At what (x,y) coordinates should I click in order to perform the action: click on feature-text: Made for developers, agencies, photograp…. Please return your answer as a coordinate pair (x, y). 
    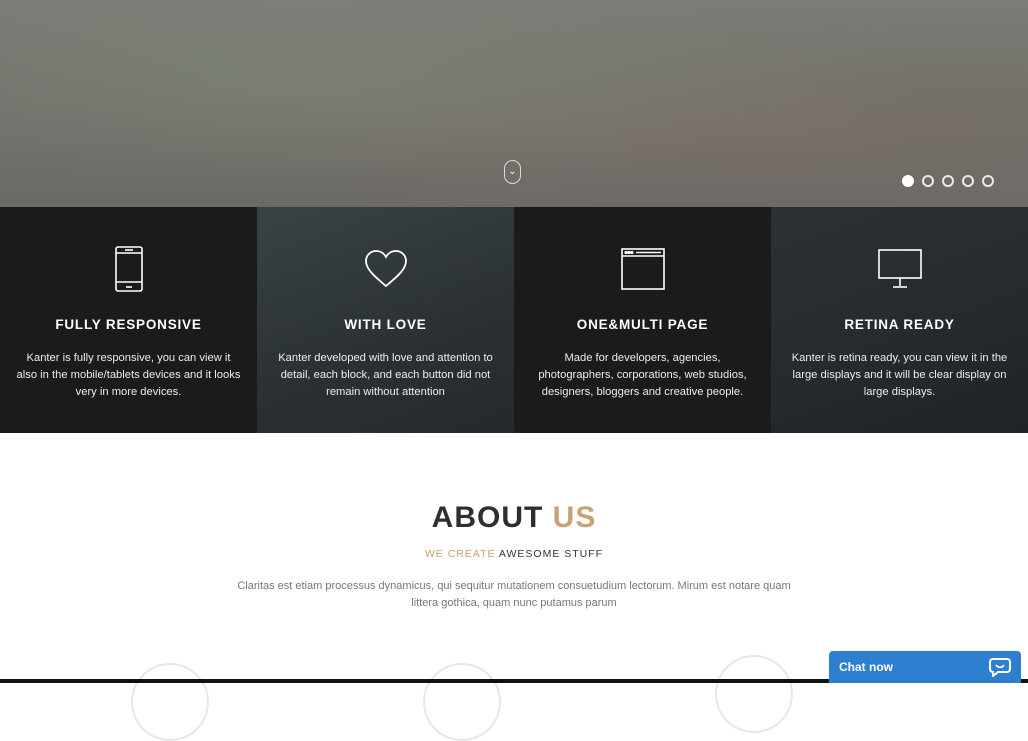
    Looking at the image, I should click on (642, 375).